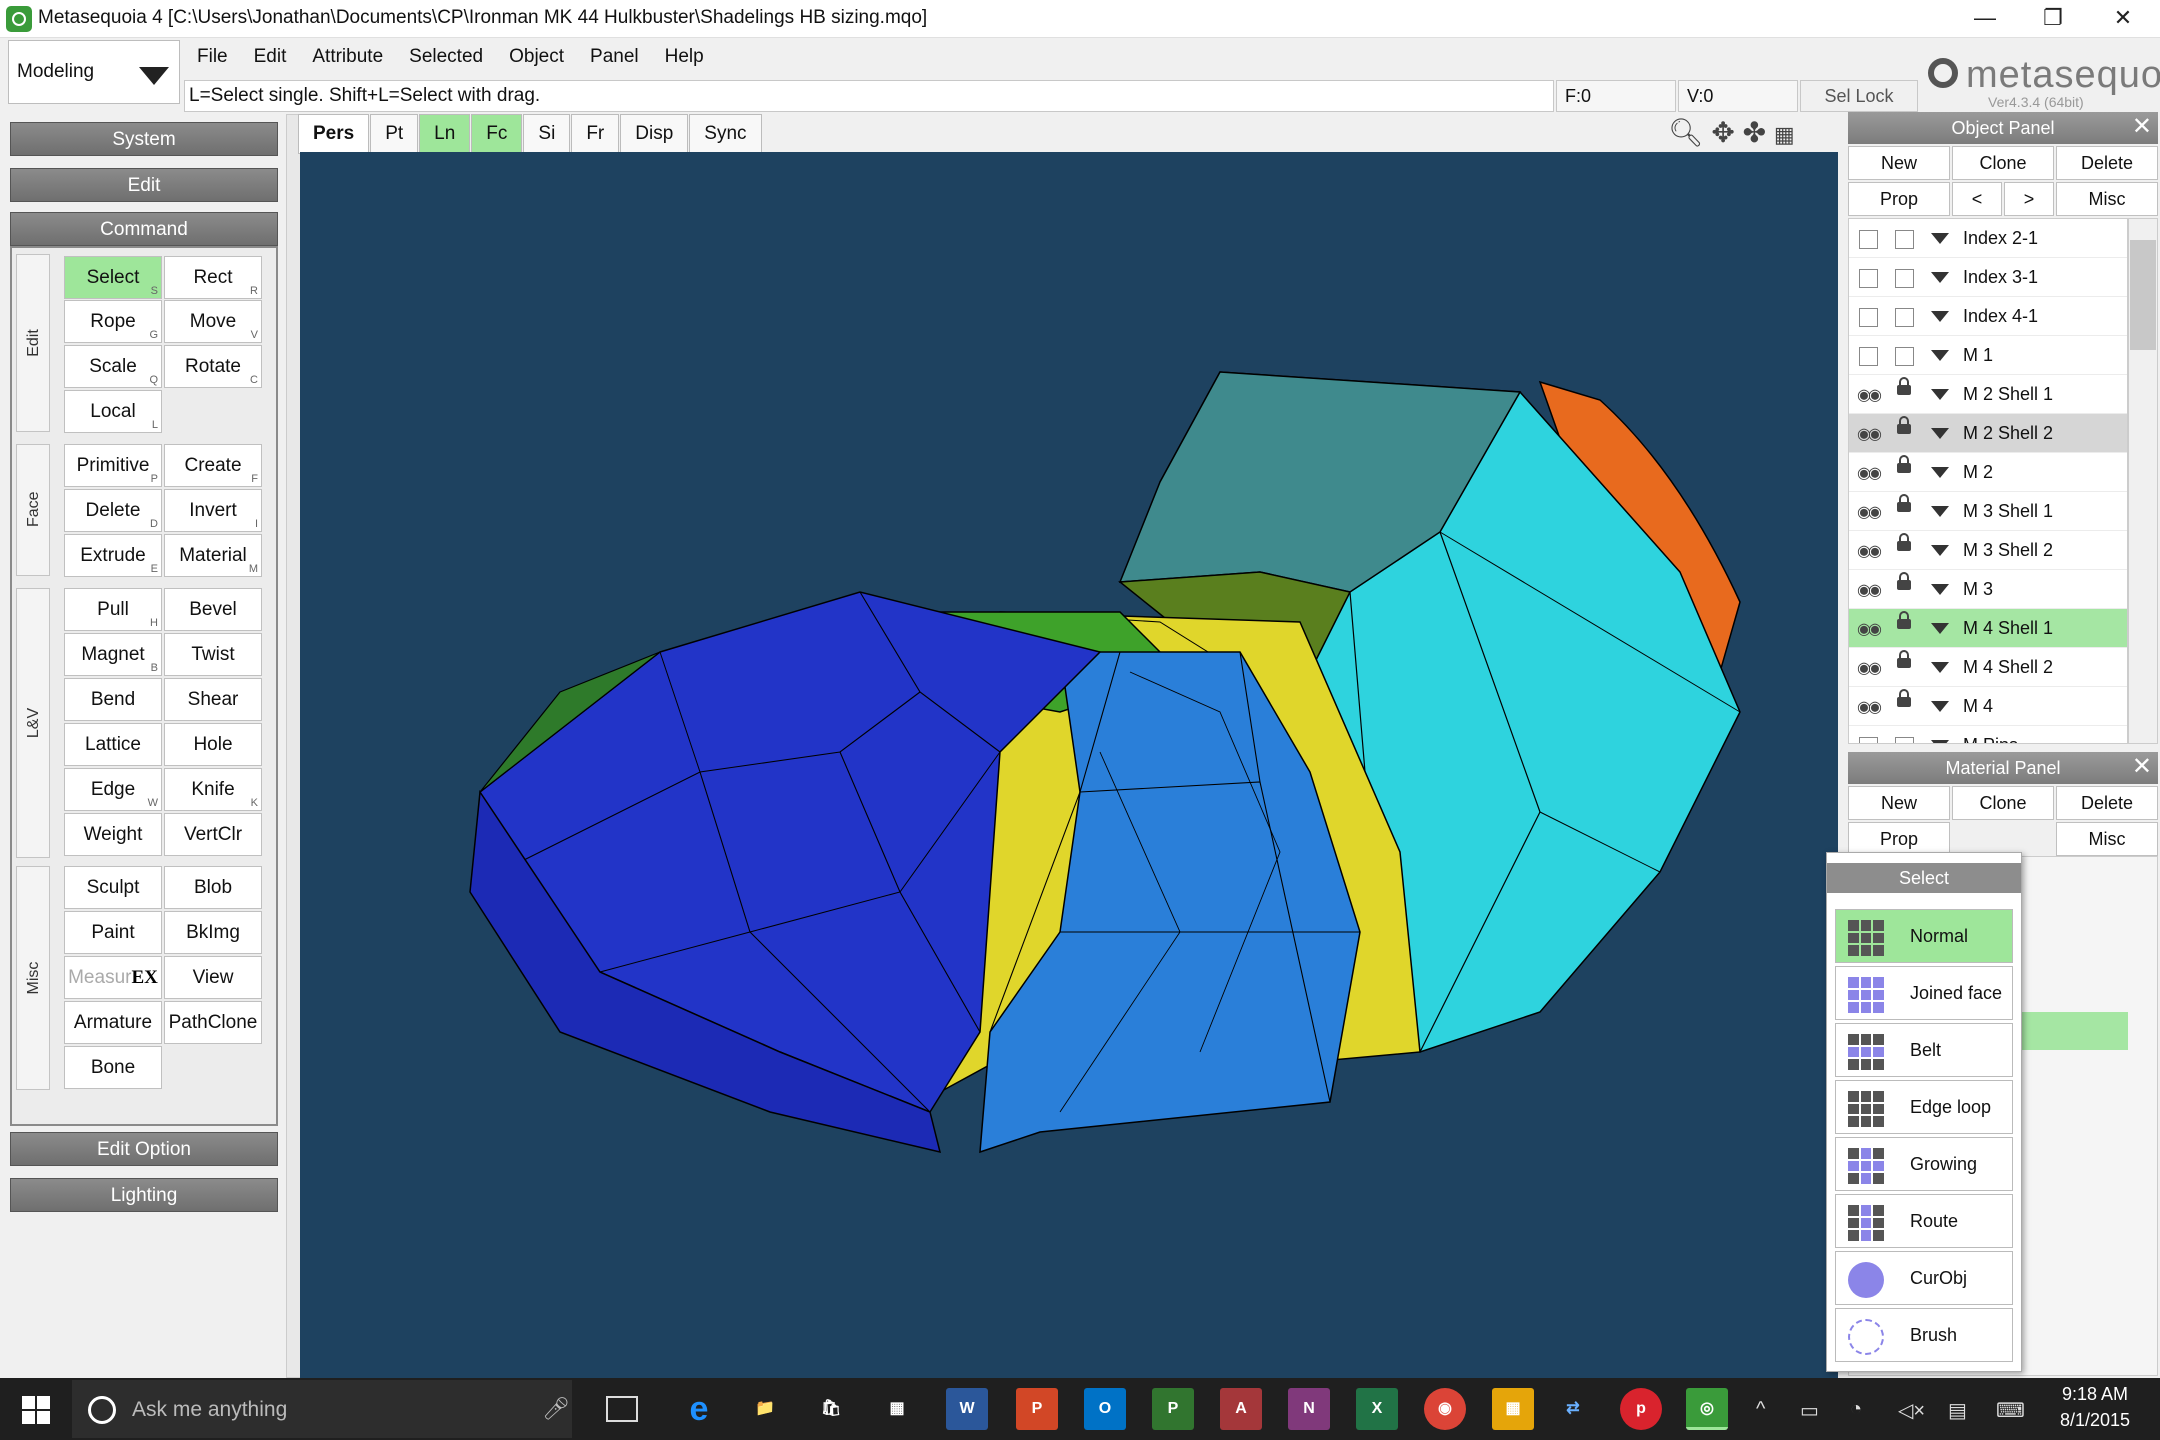 The width and height of the screenshot is (2160, 1440). What do you see at coordinates (2143, 295) in the screenshot?
I see `scrollbar-thumb` at bounding box center [2143, 295].